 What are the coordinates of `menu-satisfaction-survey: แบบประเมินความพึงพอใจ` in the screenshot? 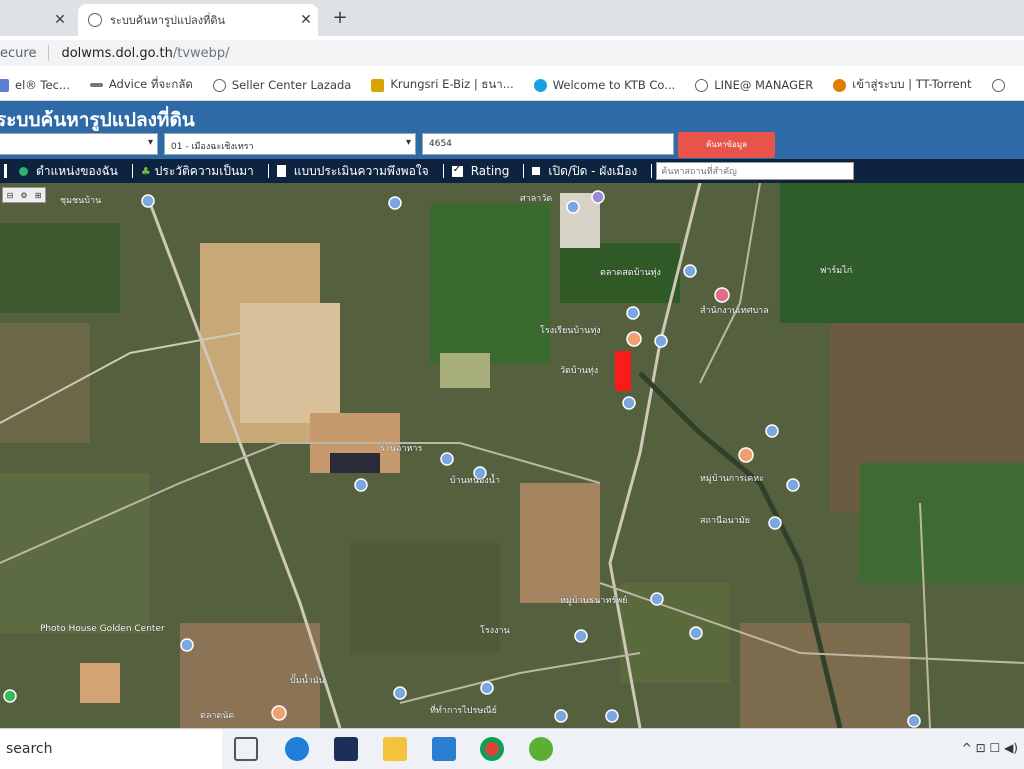 It's located at (352, 171).